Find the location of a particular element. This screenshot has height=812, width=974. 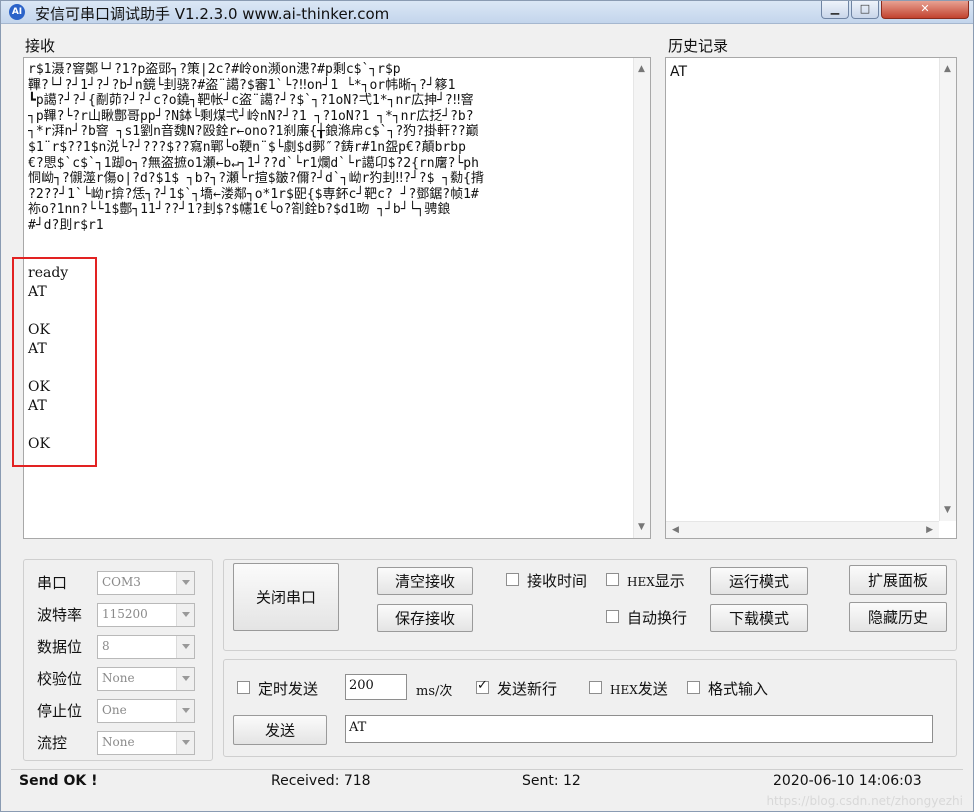

port-select: COM3 is located at coordinates (146, 583).